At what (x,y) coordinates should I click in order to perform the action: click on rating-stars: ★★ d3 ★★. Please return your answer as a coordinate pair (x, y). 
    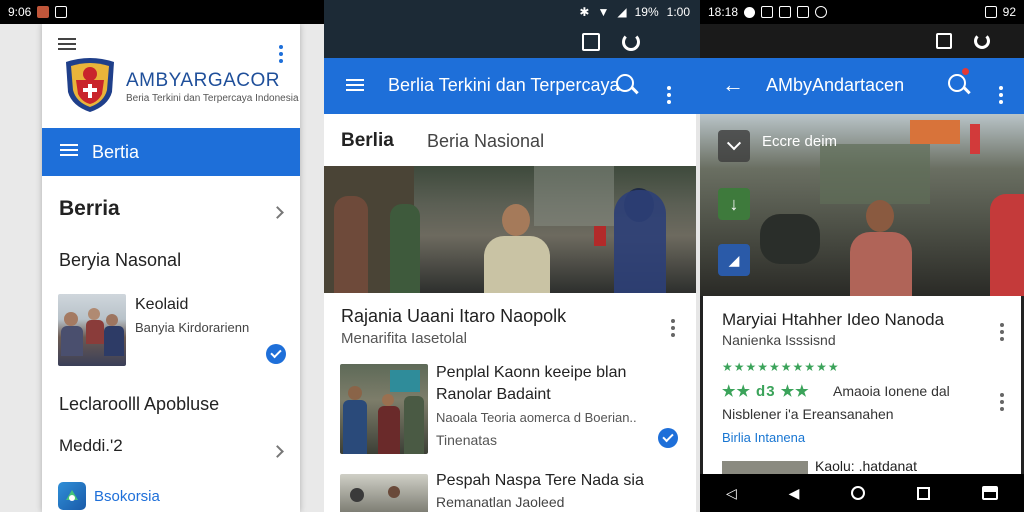
    Looking at the image, I should click on (766, 391).